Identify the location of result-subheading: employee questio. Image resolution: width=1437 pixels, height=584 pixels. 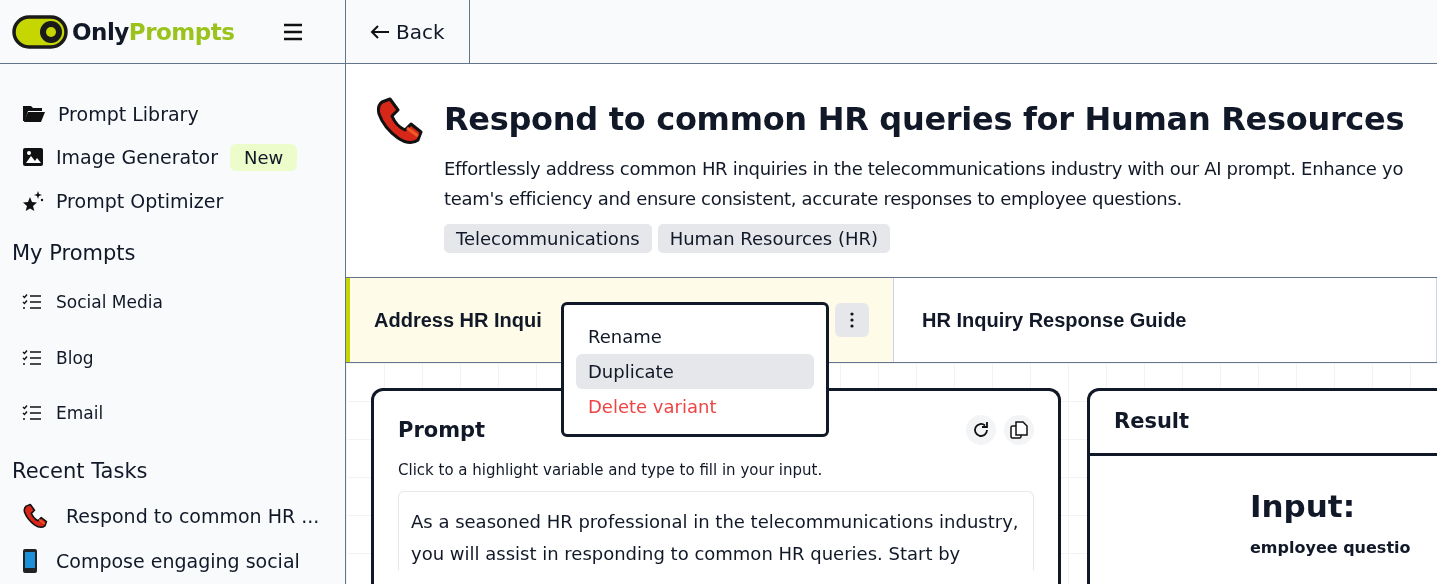
(1330, 547).